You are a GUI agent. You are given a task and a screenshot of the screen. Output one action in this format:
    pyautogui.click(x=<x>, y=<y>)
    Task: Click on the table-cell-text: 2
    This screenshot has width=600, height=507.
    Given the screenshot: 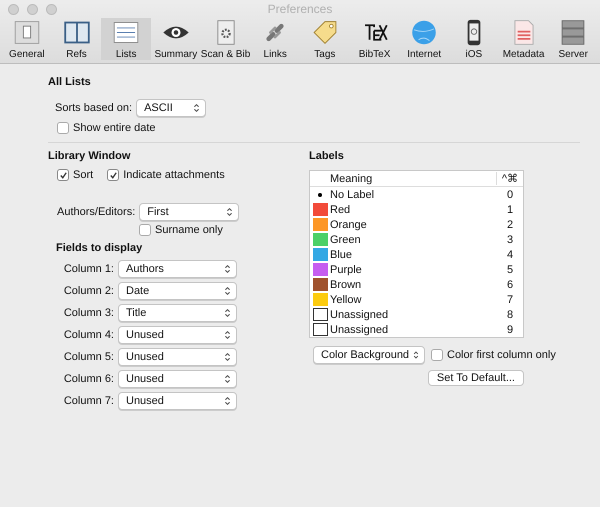 What is the action you would take?
    pyautogui.click(x=510, y=224)
    